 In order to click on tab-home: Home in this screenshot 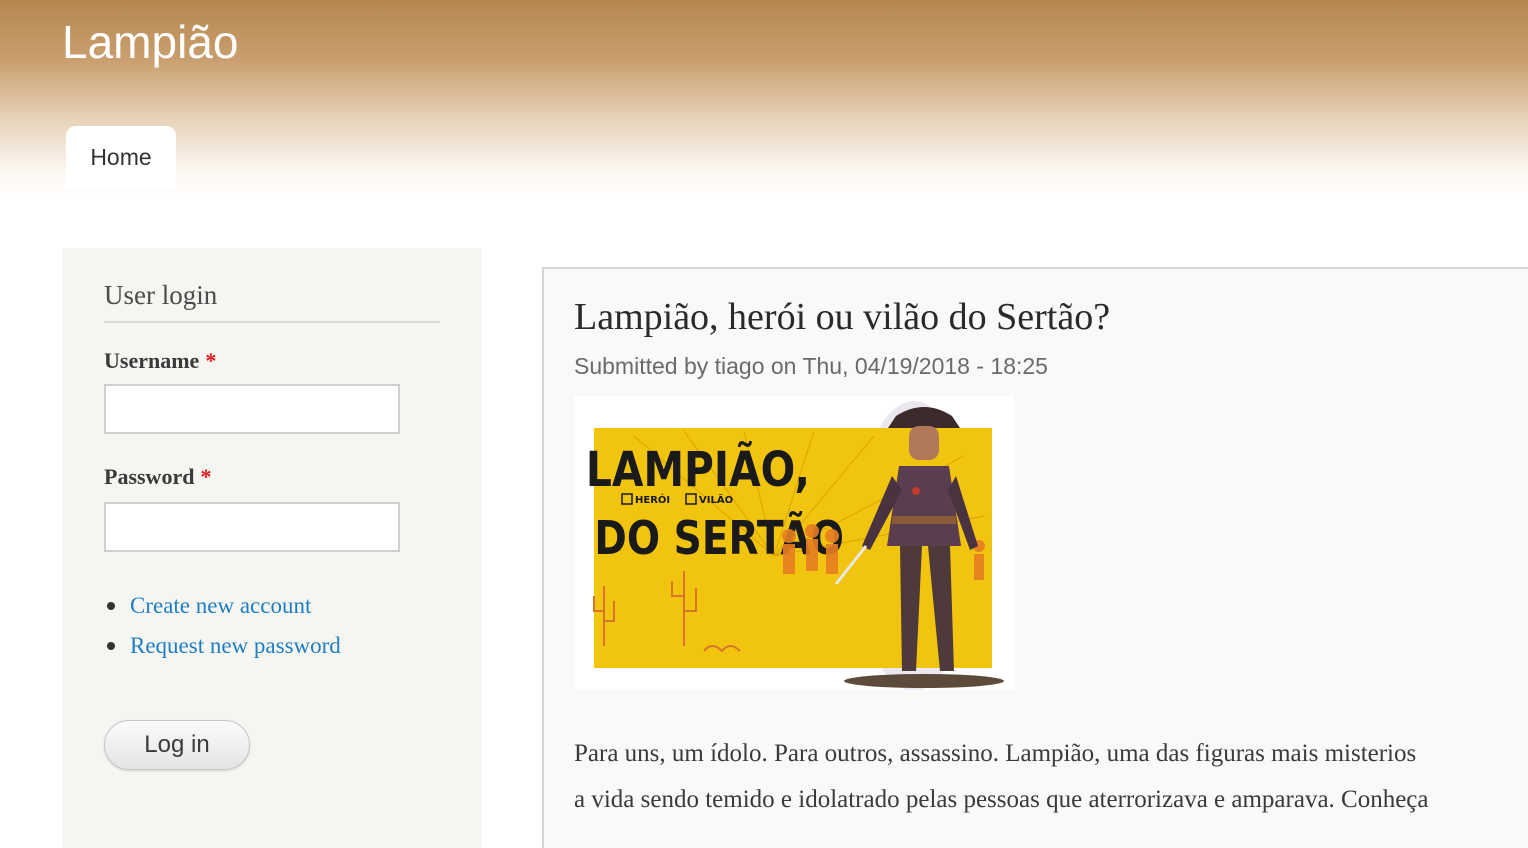, I will do `click(121, 157)`.